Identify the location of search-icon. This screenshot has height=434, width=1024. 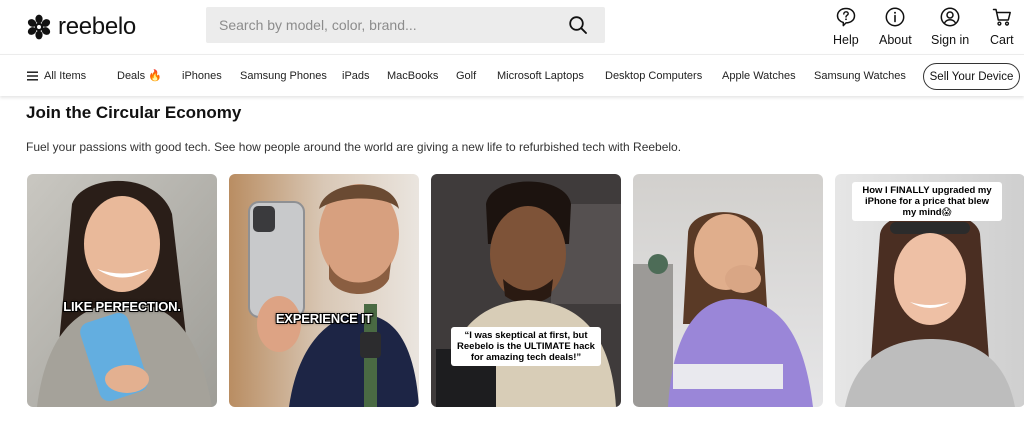
(578, 25).